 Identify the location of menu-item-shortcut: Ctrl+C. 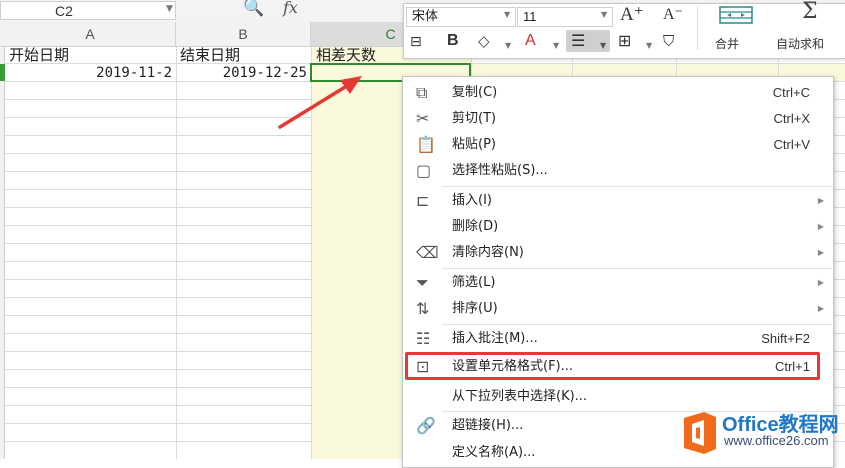
(791, 92).